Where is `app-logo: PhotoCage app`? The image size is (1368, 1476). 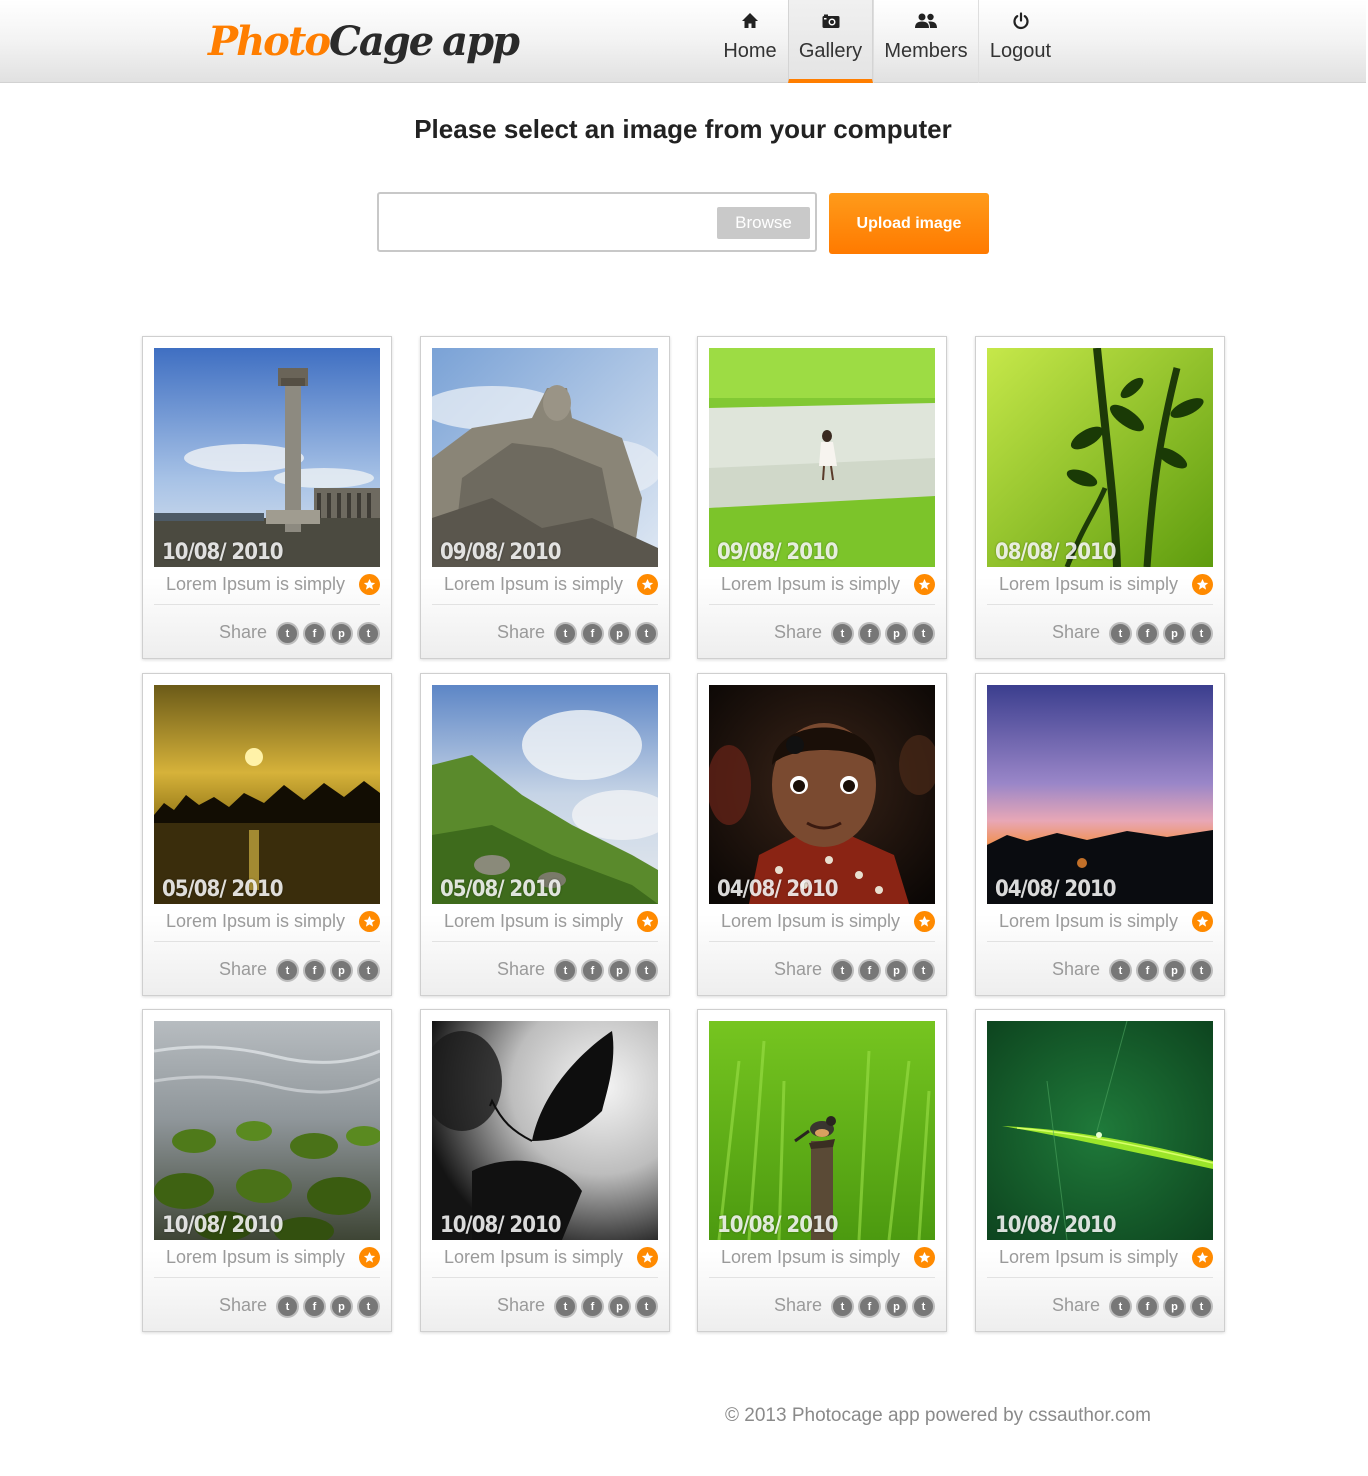 app-logo: PhotoCage app is located at coordinates (364, 42).